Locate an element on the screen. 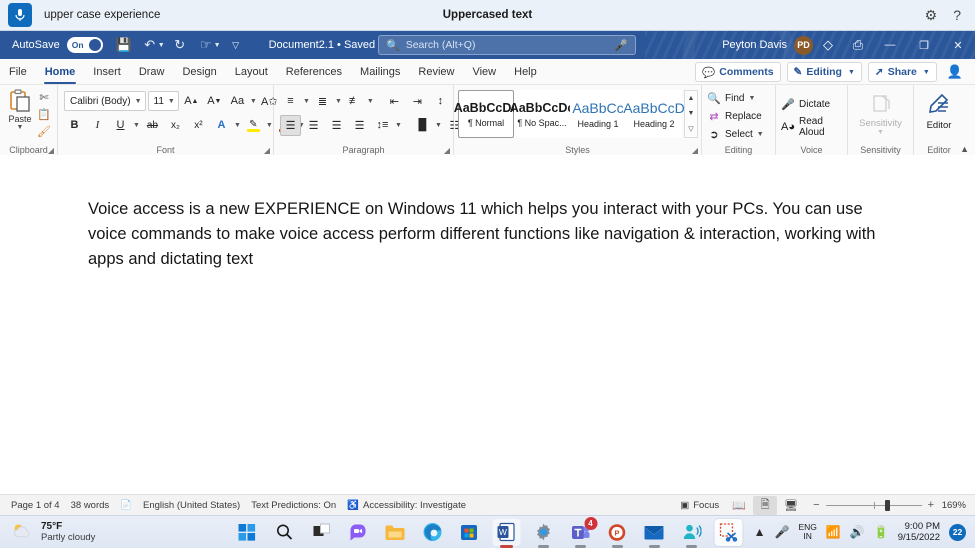 This screenshot has height=548, width=975. decrease-indent-icon: ⇤ is located at coordinates (394, 101).